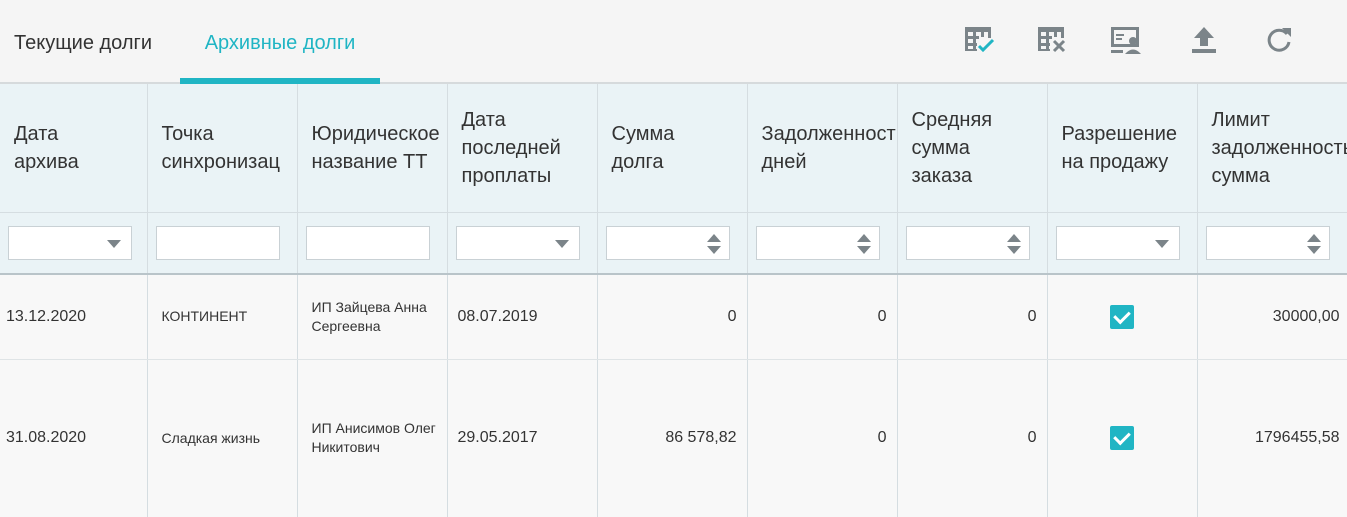 This screenshot has height=517, width=1347. Describe the element at coordinates (517, 242) in the screenshot. I see `filter-last-payment-date-dropdown` at that location.